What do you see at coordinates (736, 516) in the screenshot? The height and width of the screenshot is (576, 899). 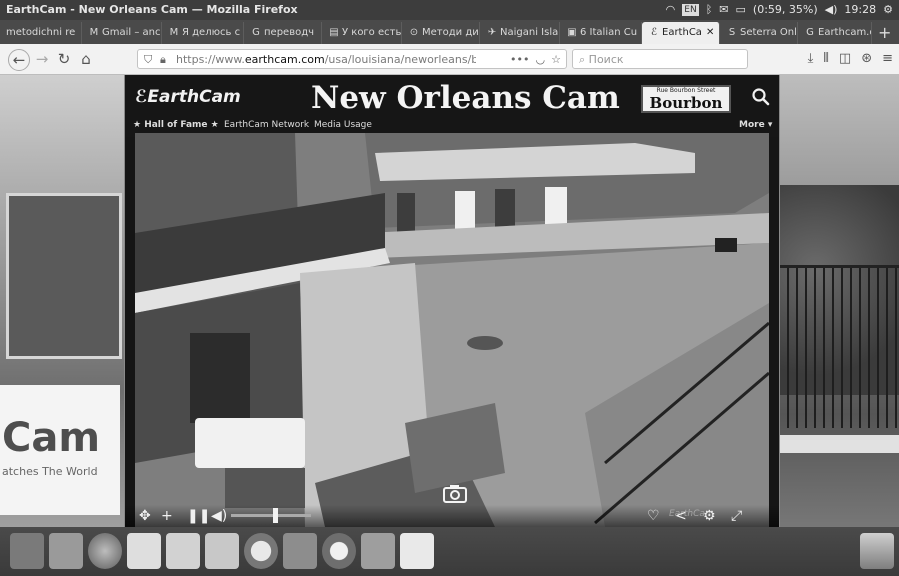 I see `fullscreen-icon: ⤢` at bounding box center [736, 516].